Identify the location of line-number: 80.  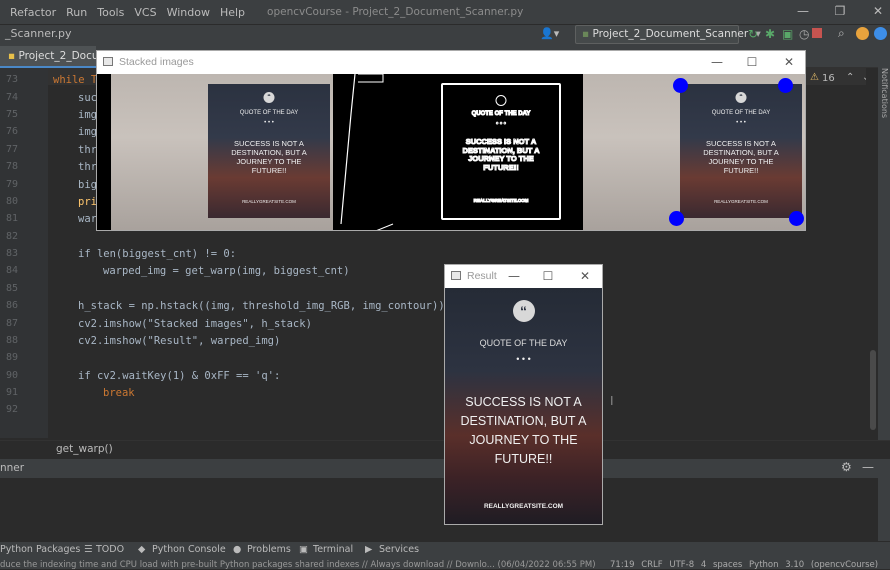
(12, 201).